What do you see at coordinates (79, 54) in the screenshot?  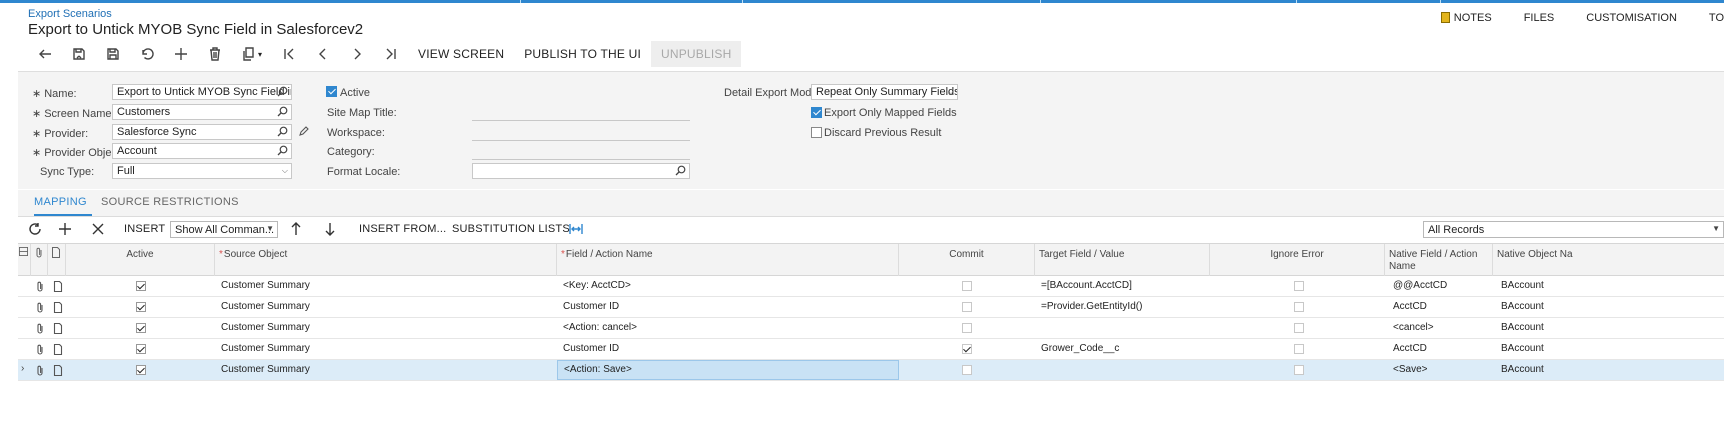 I see `save-close-button` at bounding box center [79, 54].